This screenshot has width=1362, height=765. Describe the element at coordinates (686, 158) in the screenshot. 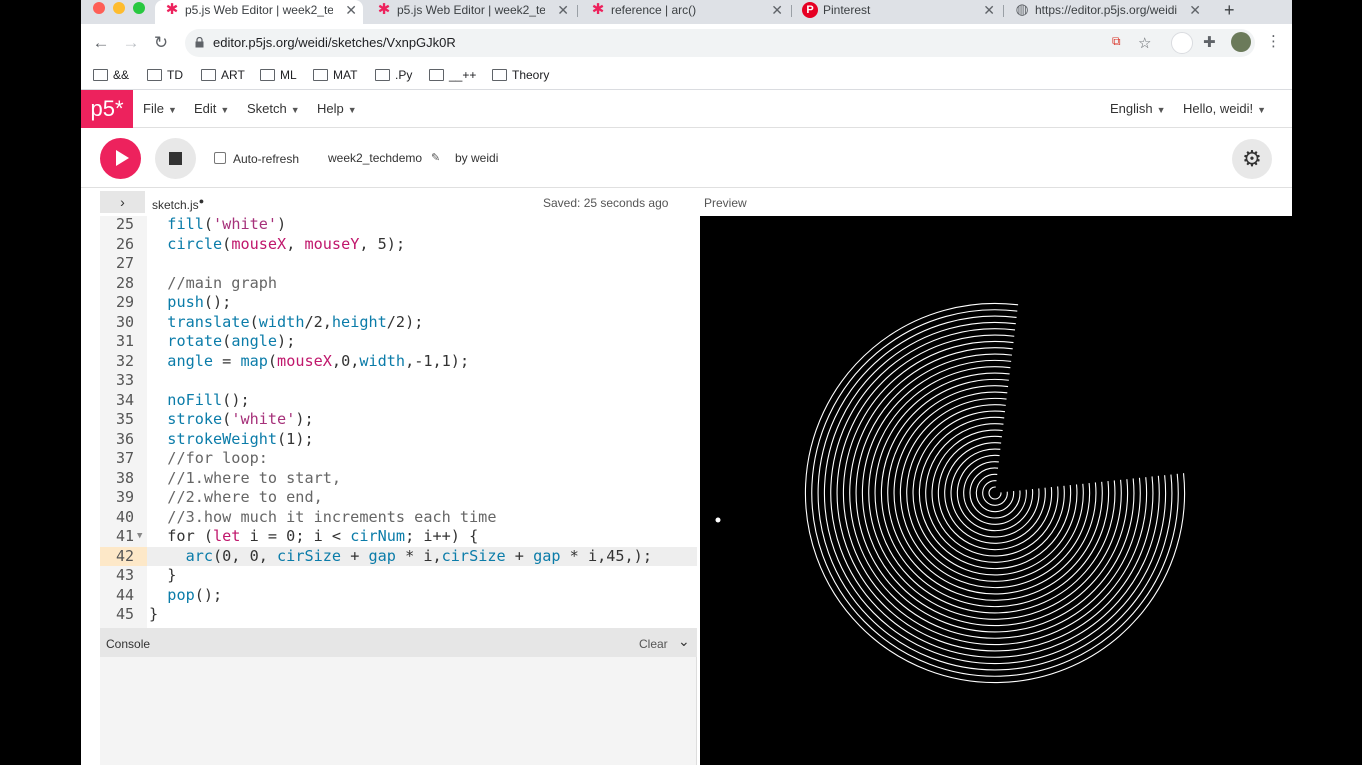

I see `sketch-toolbar: Auto-refresh week2_techdemo ✎ by weidi ⚙` at that location.